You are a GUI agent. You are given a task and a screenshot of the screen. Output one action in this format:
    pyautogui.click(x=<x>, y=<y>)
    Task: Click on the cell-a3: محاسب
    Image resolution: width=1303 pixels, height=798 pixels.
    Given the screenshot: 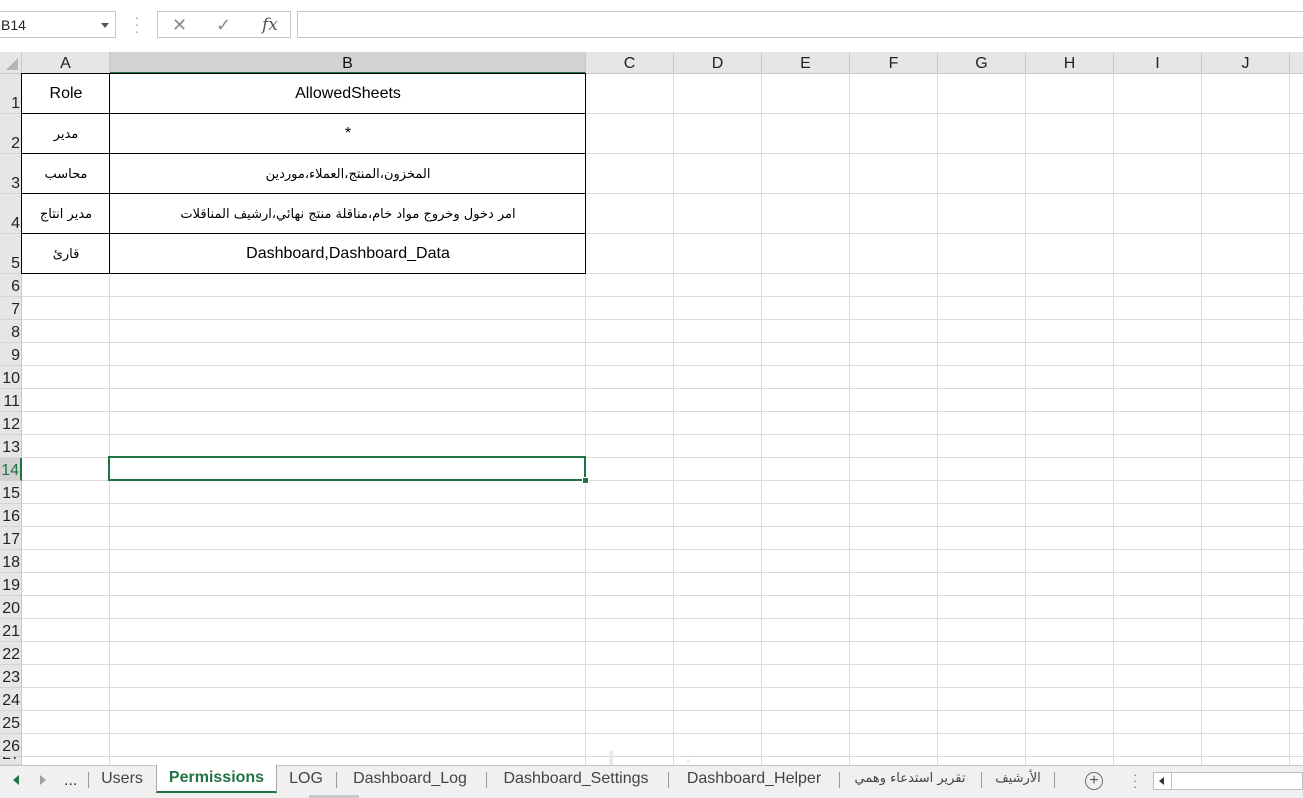 What is the action you would take?
    pyautogui.click(x=66, y=174)
    